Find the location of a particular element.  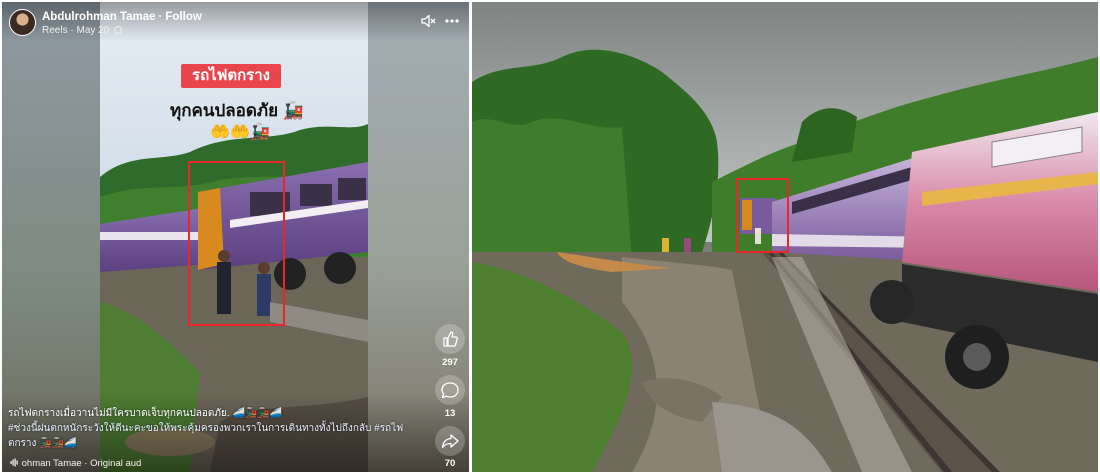

comment-count: 13 is located at coordinates (450, 413).